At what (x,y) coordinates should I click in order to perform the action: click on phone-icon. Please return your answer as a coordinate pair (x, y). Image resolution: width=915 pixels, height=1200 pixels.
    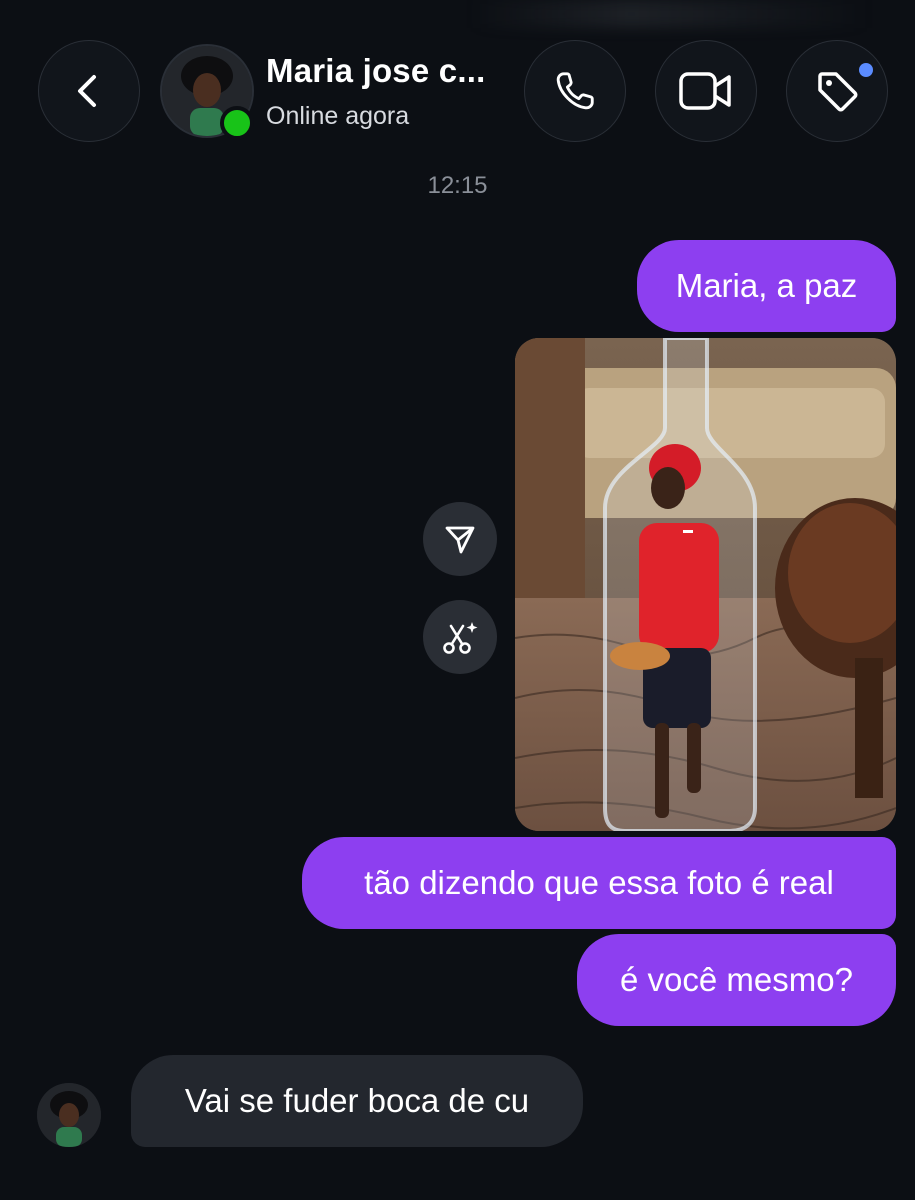
    Looking at the image, I should click on (575, 91).